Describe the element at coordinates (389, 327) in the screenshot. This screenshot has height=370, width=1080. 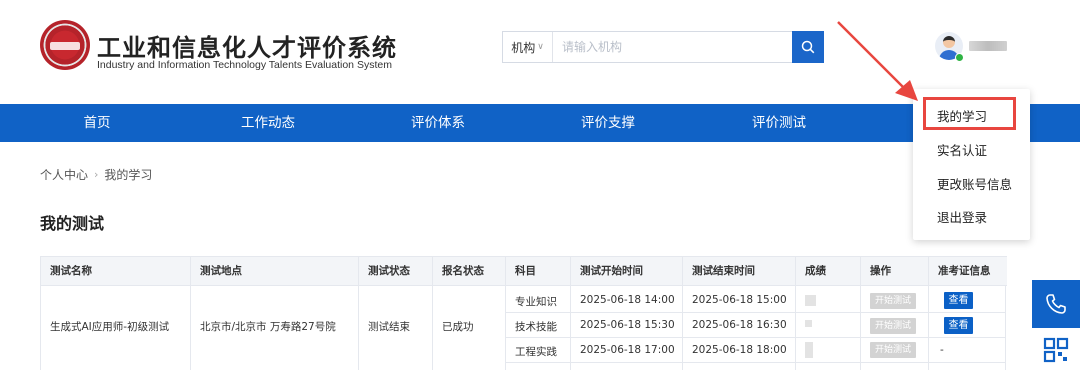
I see `exam-test-status: 测试结束` at that location.